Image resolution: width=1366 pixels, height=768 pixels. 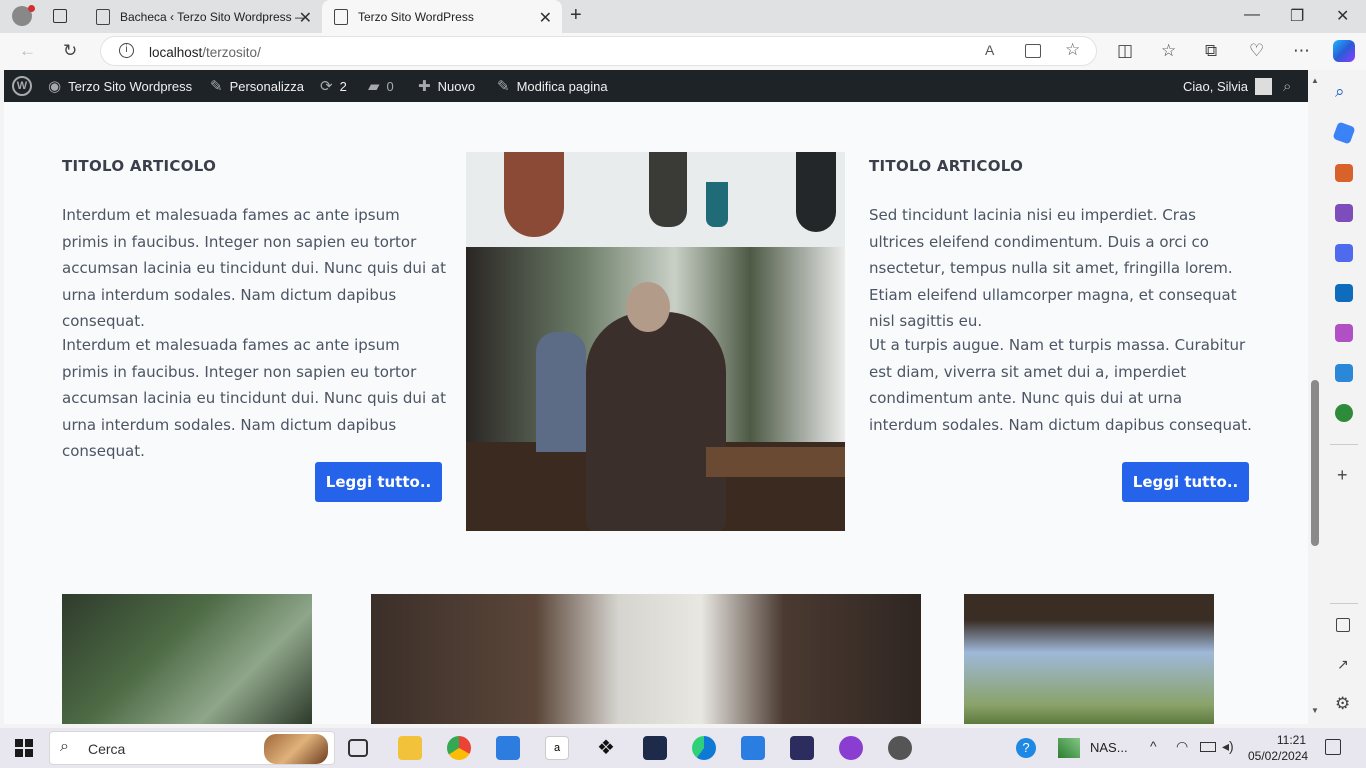 What do you see at coordinates (1344, 173) in the screenshot?
I see `tools-icon` at bounding box center [1344, 173].